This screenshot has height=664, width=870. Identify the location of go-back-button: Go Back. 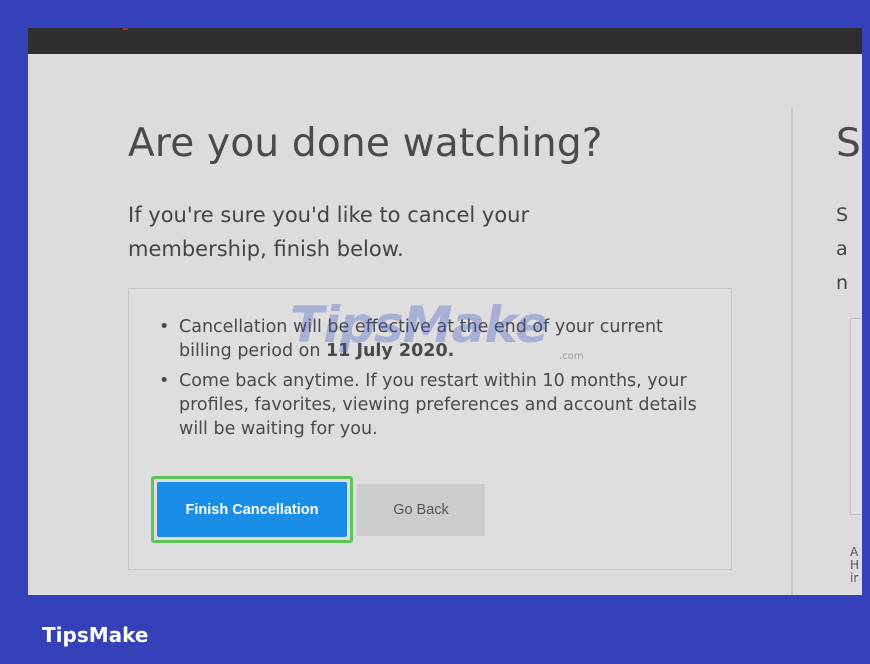
(421, 510).